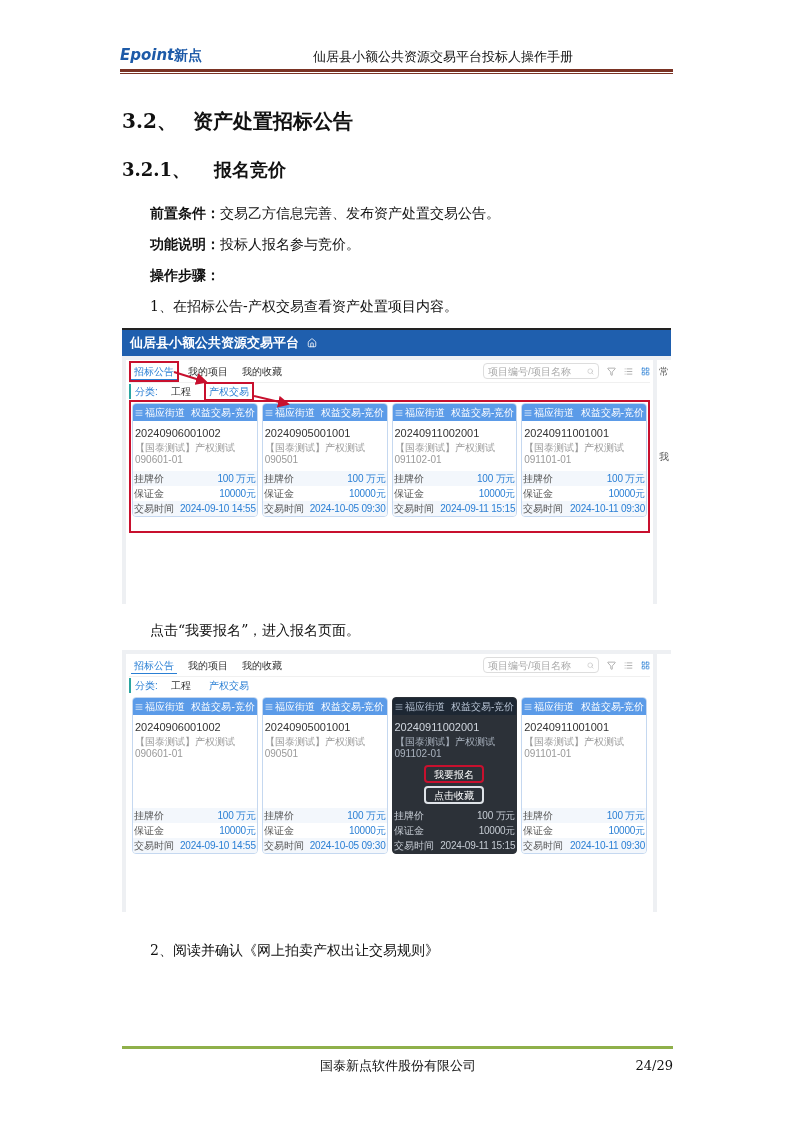  I want to click on project-card: 福应街道 权益交易-竞价 20240911002001 【国泰测试】产权测试091102-01 挂牌价 100 万元 保证金 10000元 交易时间 2024-09-11 15:15, so click(454, 460).